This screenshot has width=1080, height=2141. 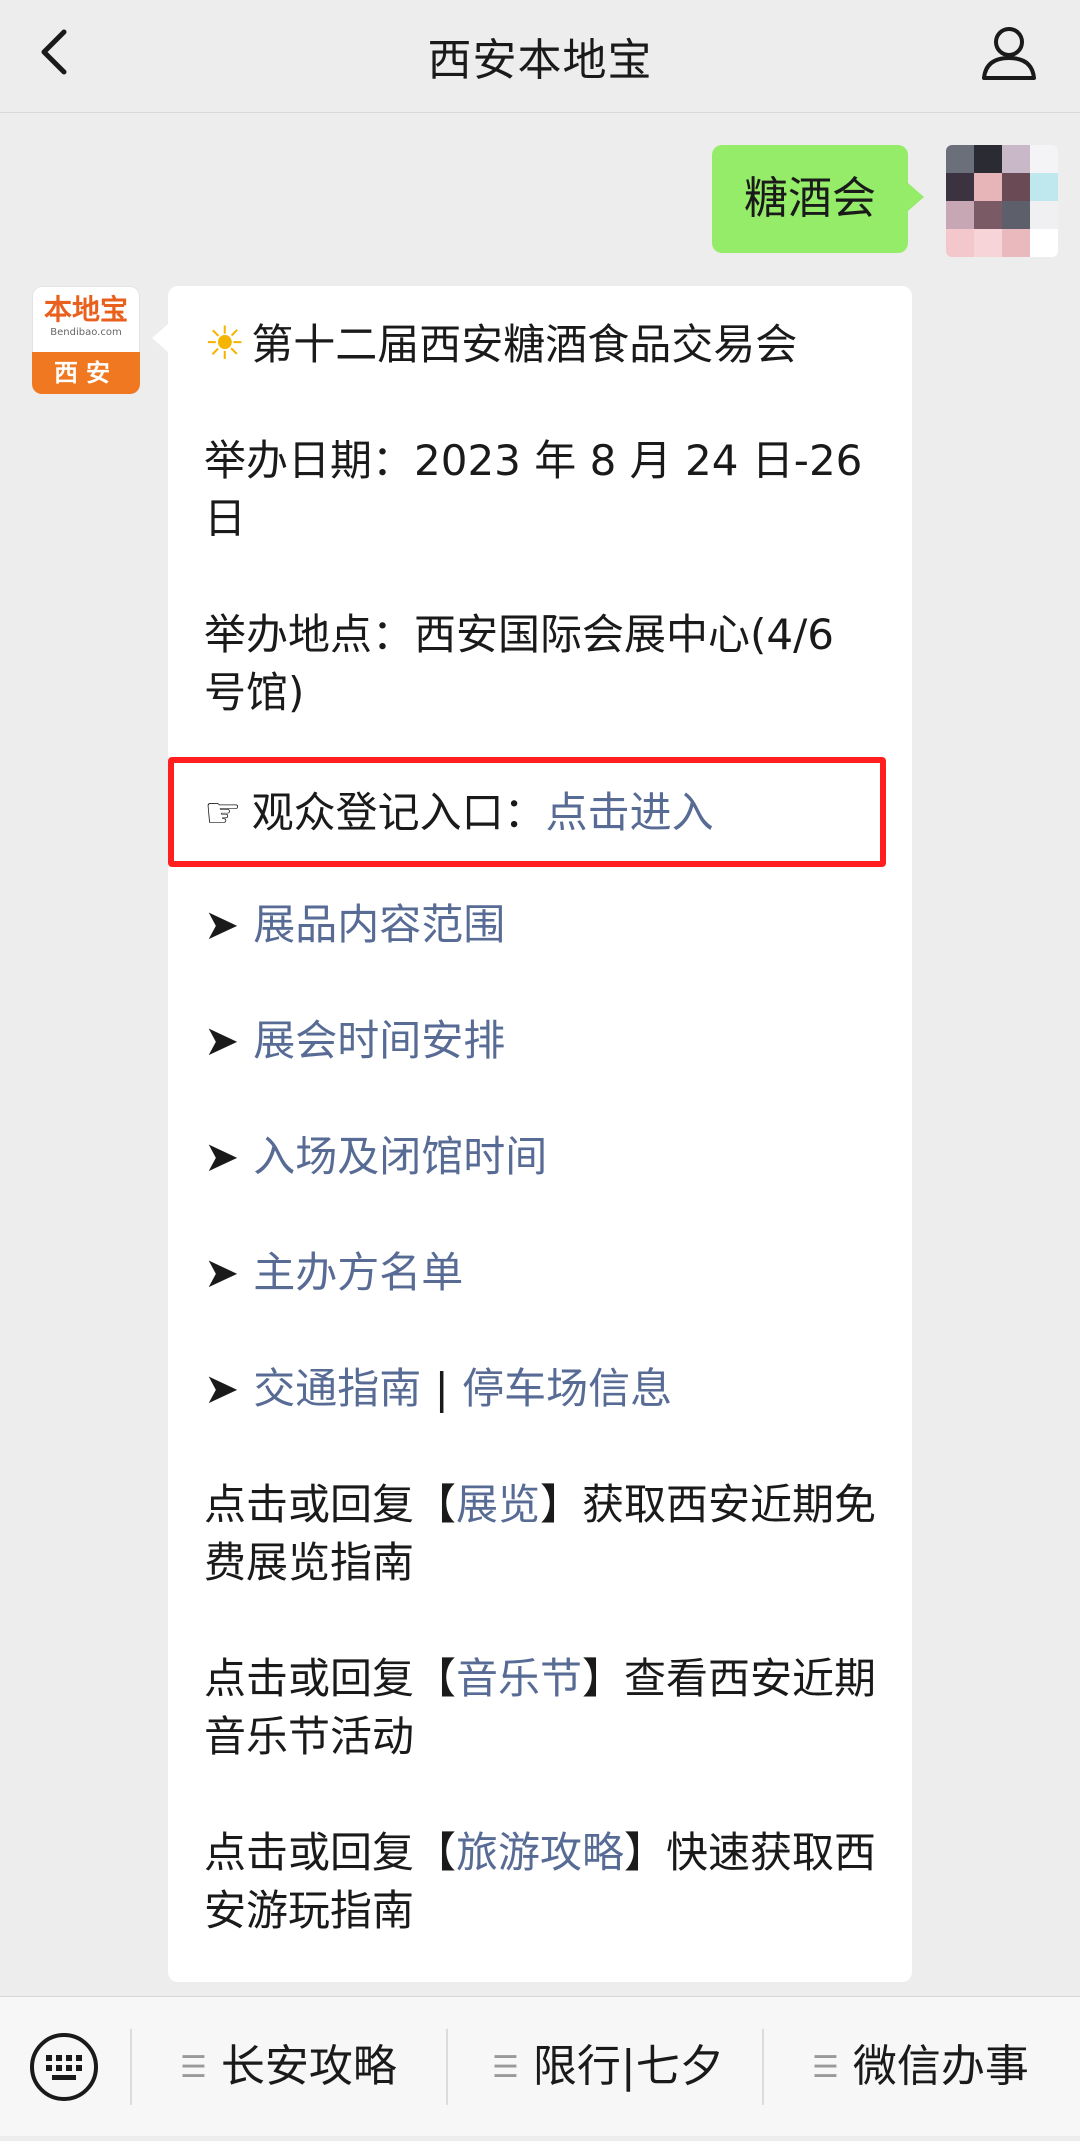 I want to click on promo-travel-guide: 点击或回复【旅游攻略】快速获取西安游玩指南, so click(x=540, y=1881).